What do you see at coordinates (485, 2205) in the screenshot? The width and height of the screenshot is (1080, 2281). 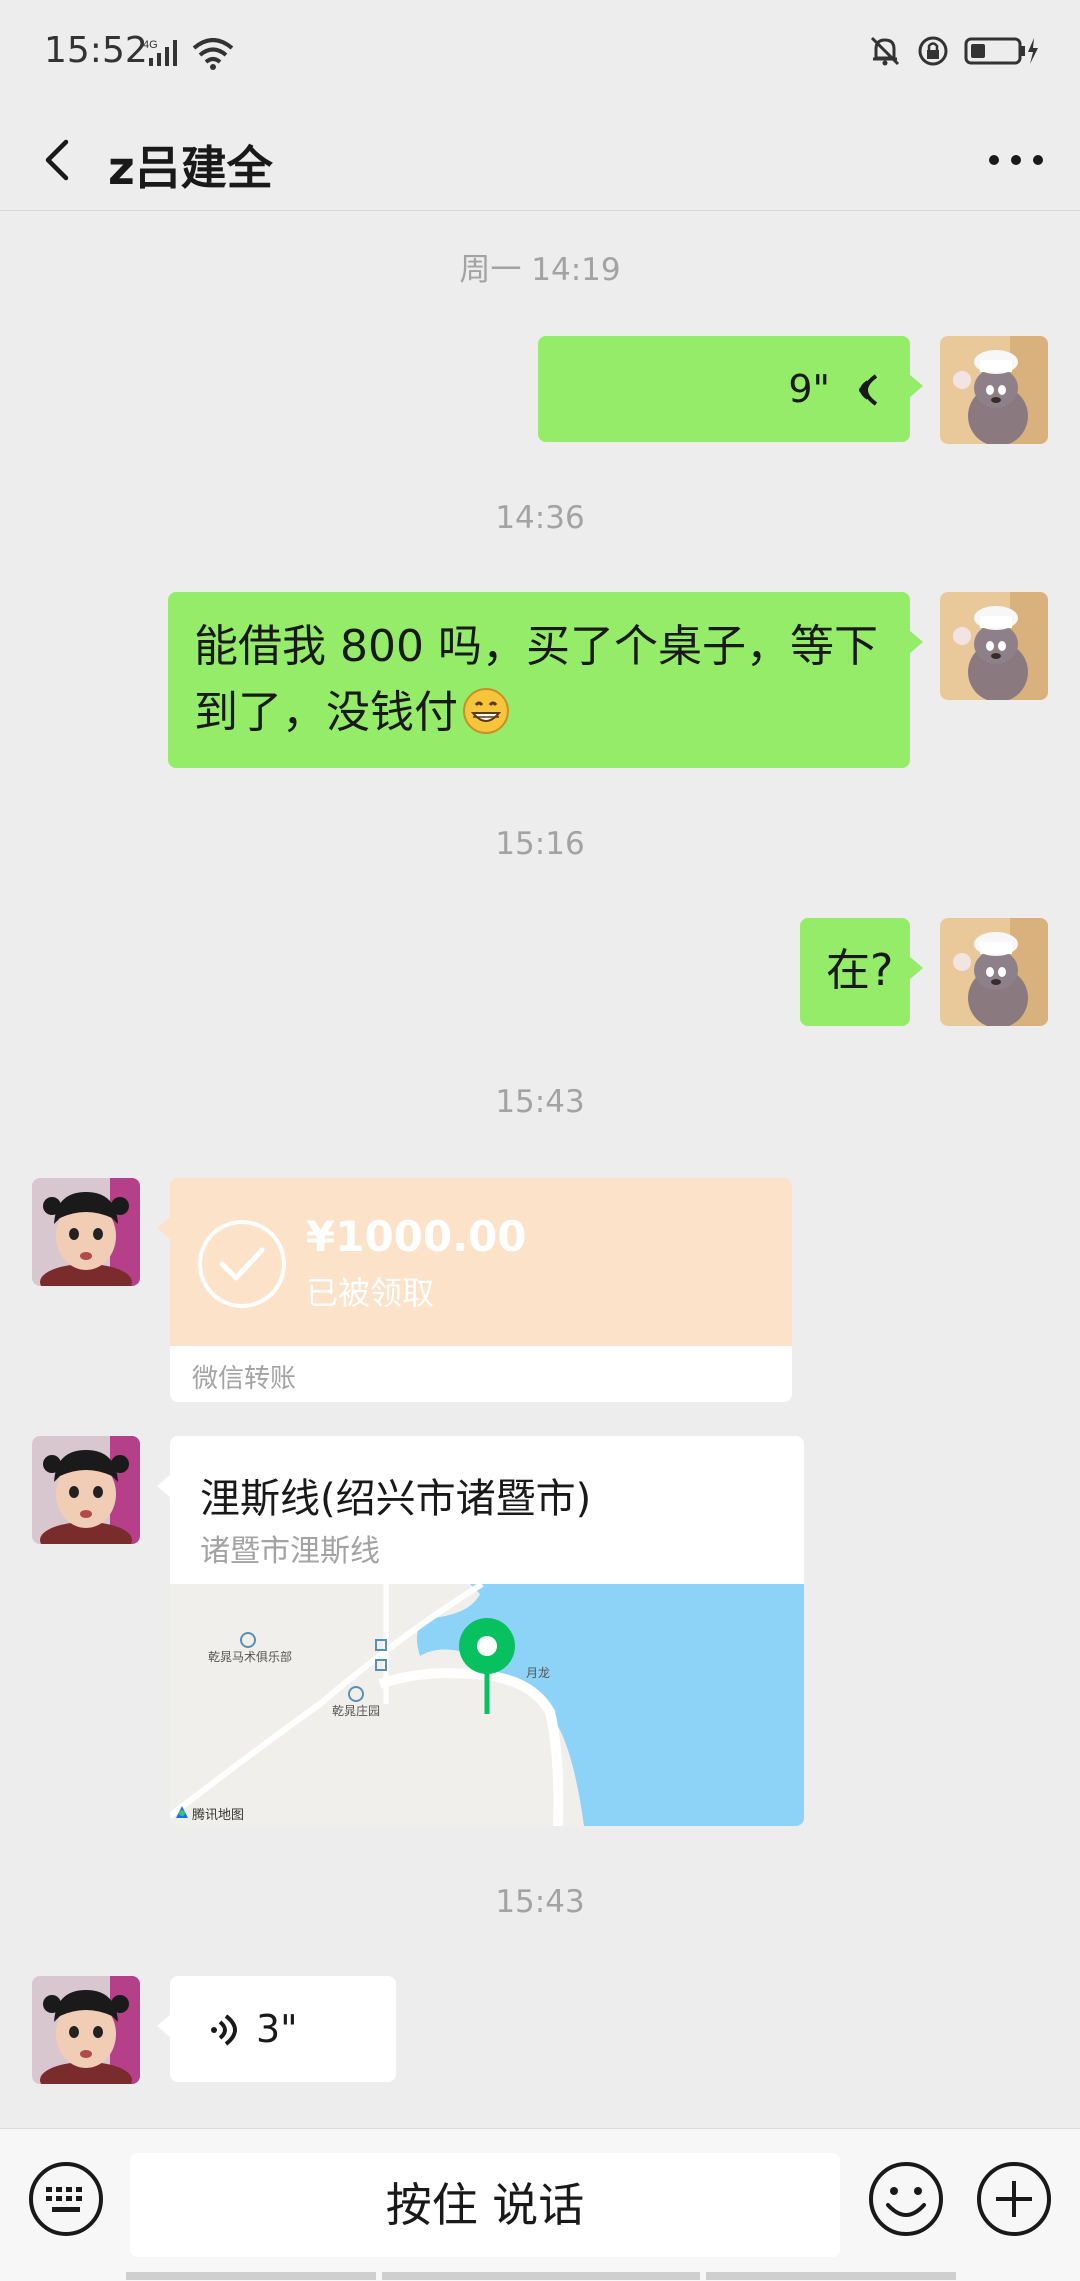 I see `hold-to-talk-button: 按住 说话` at bounding box center [485, 2205].